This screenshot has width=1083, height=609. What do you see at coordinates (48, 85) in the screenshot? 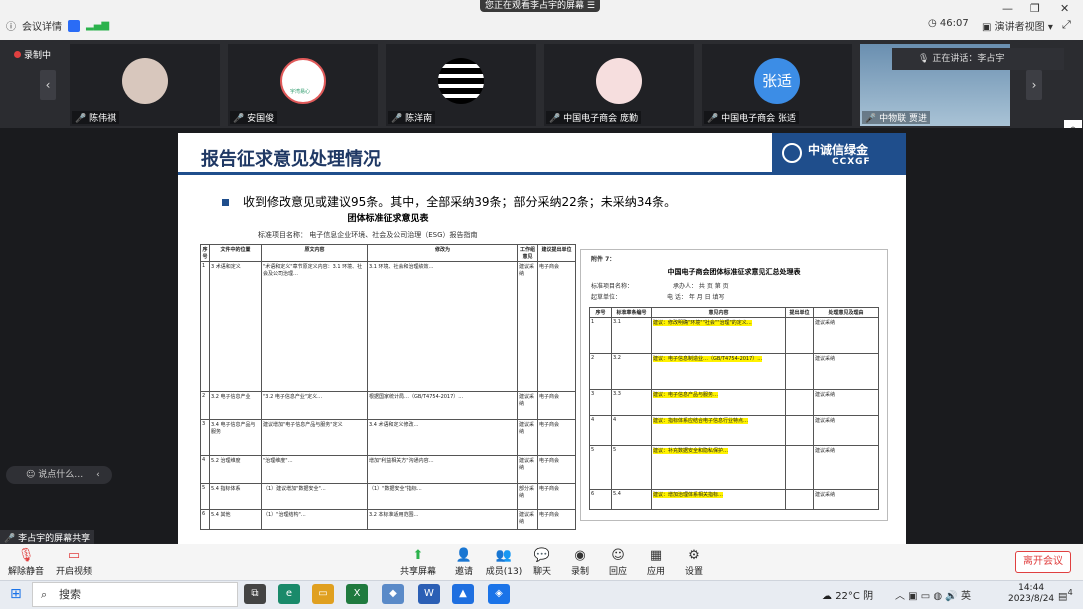
I see `strip-prev-button: ‹` at bounding box center [48, 85].